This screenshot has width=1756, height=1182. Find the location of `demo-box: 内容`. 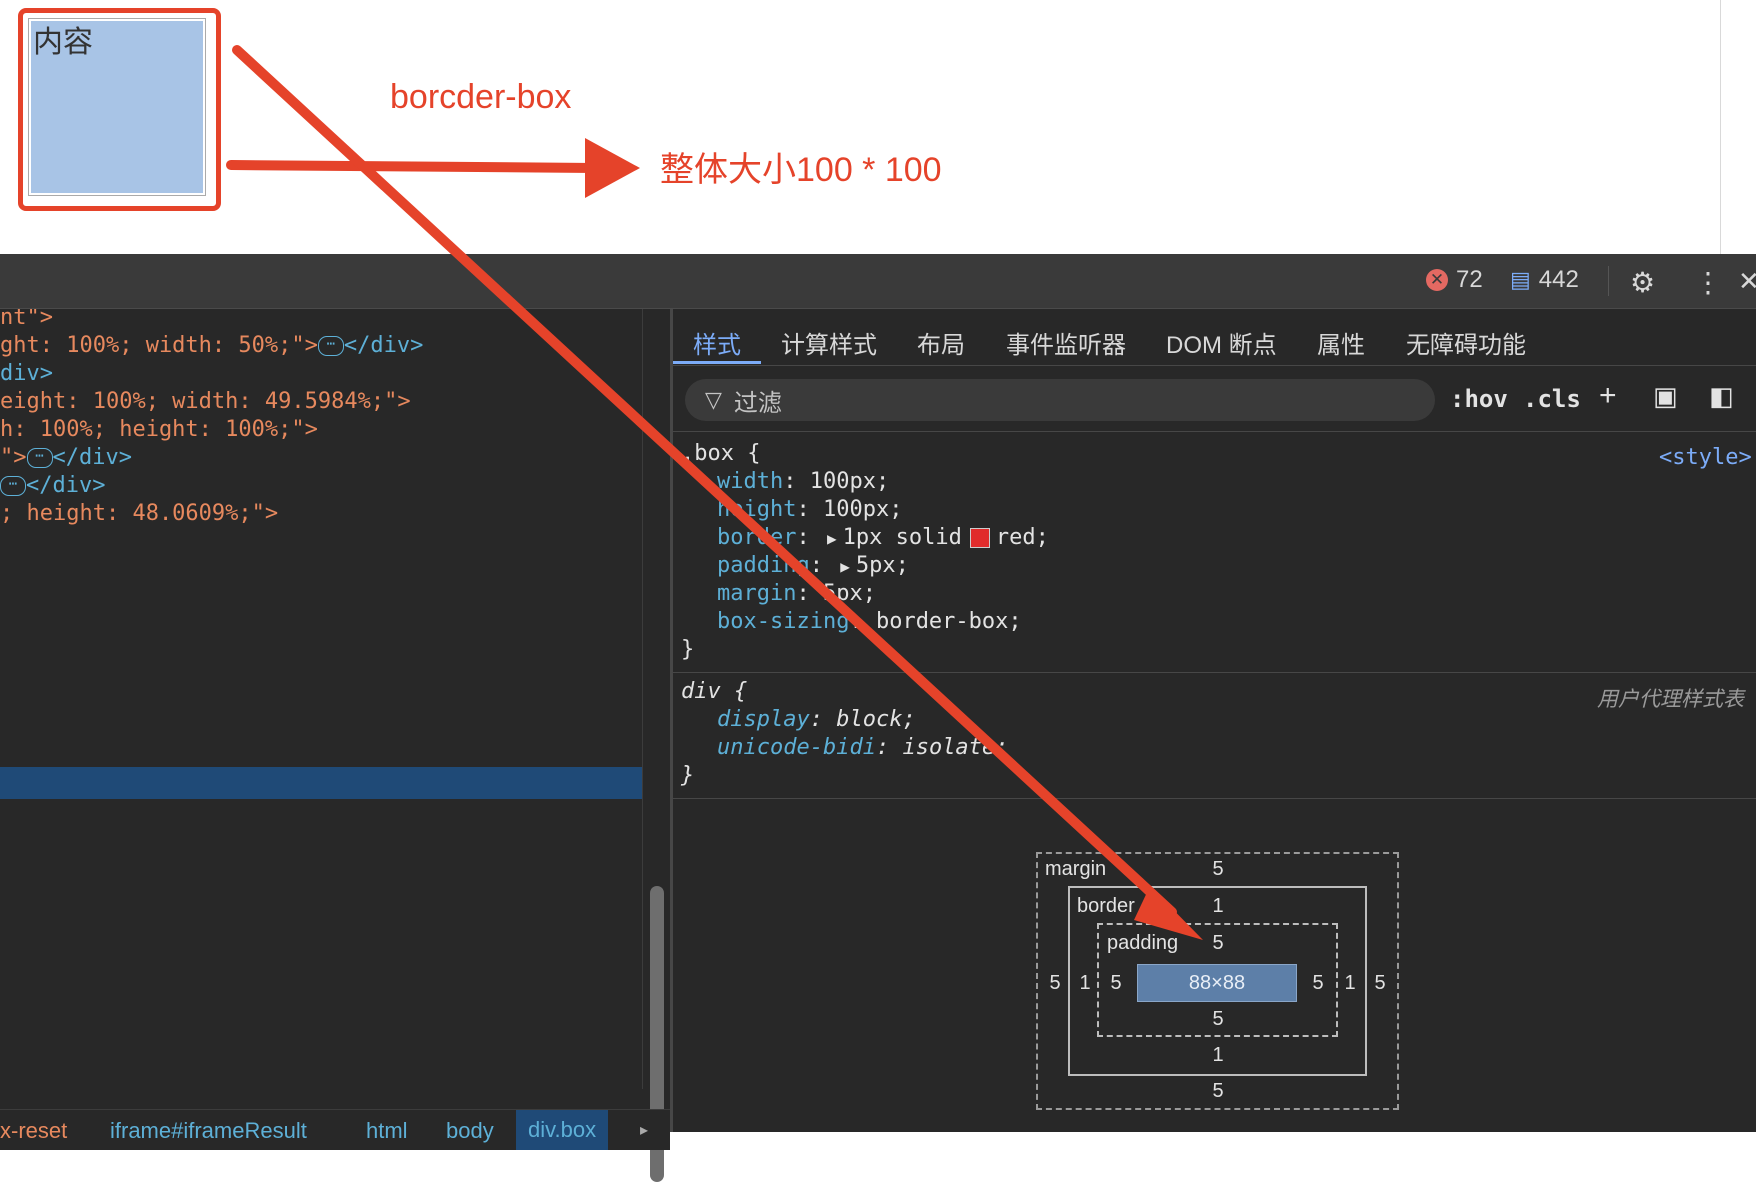

demo-box: 内容 is located at coordinates (117, 107).